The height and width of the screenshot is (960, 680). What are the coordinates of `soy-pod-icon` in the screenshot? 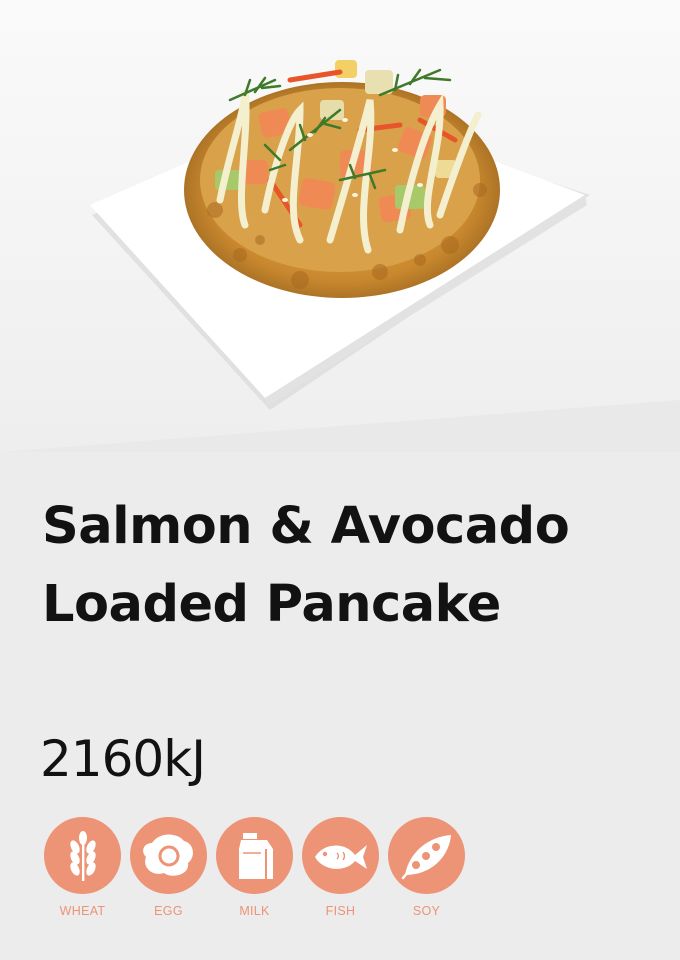 It's located at (426, 855).